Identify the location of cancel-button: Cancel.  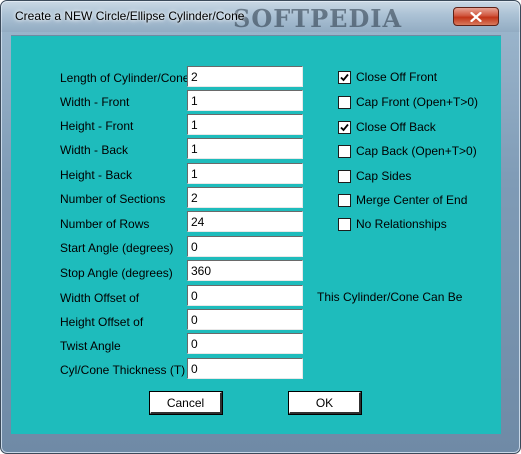
(186, 403).